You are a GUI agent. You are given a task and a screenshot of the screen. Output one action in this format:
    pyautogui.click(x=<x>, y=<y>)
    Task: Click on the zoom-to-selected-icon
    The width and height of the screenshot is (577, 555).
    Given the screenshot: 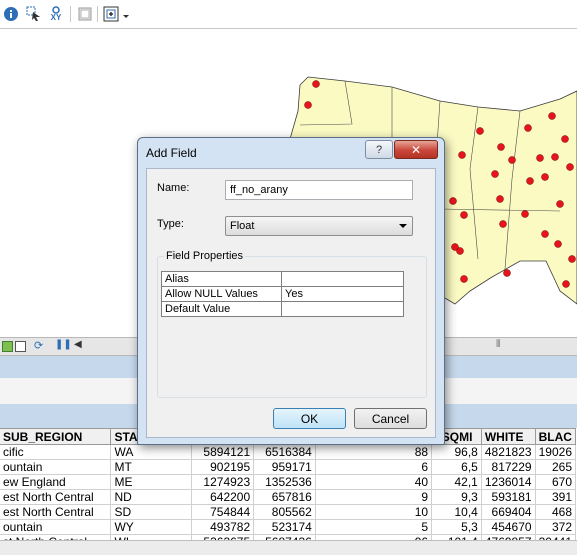 What is the action you would take?
    pyautogui.click(x=111, y=14)
    